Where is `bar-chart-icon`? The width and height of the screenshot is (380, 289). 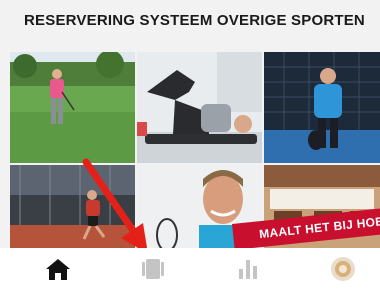 bar-chart-icon is located at coordinates (247, 269).